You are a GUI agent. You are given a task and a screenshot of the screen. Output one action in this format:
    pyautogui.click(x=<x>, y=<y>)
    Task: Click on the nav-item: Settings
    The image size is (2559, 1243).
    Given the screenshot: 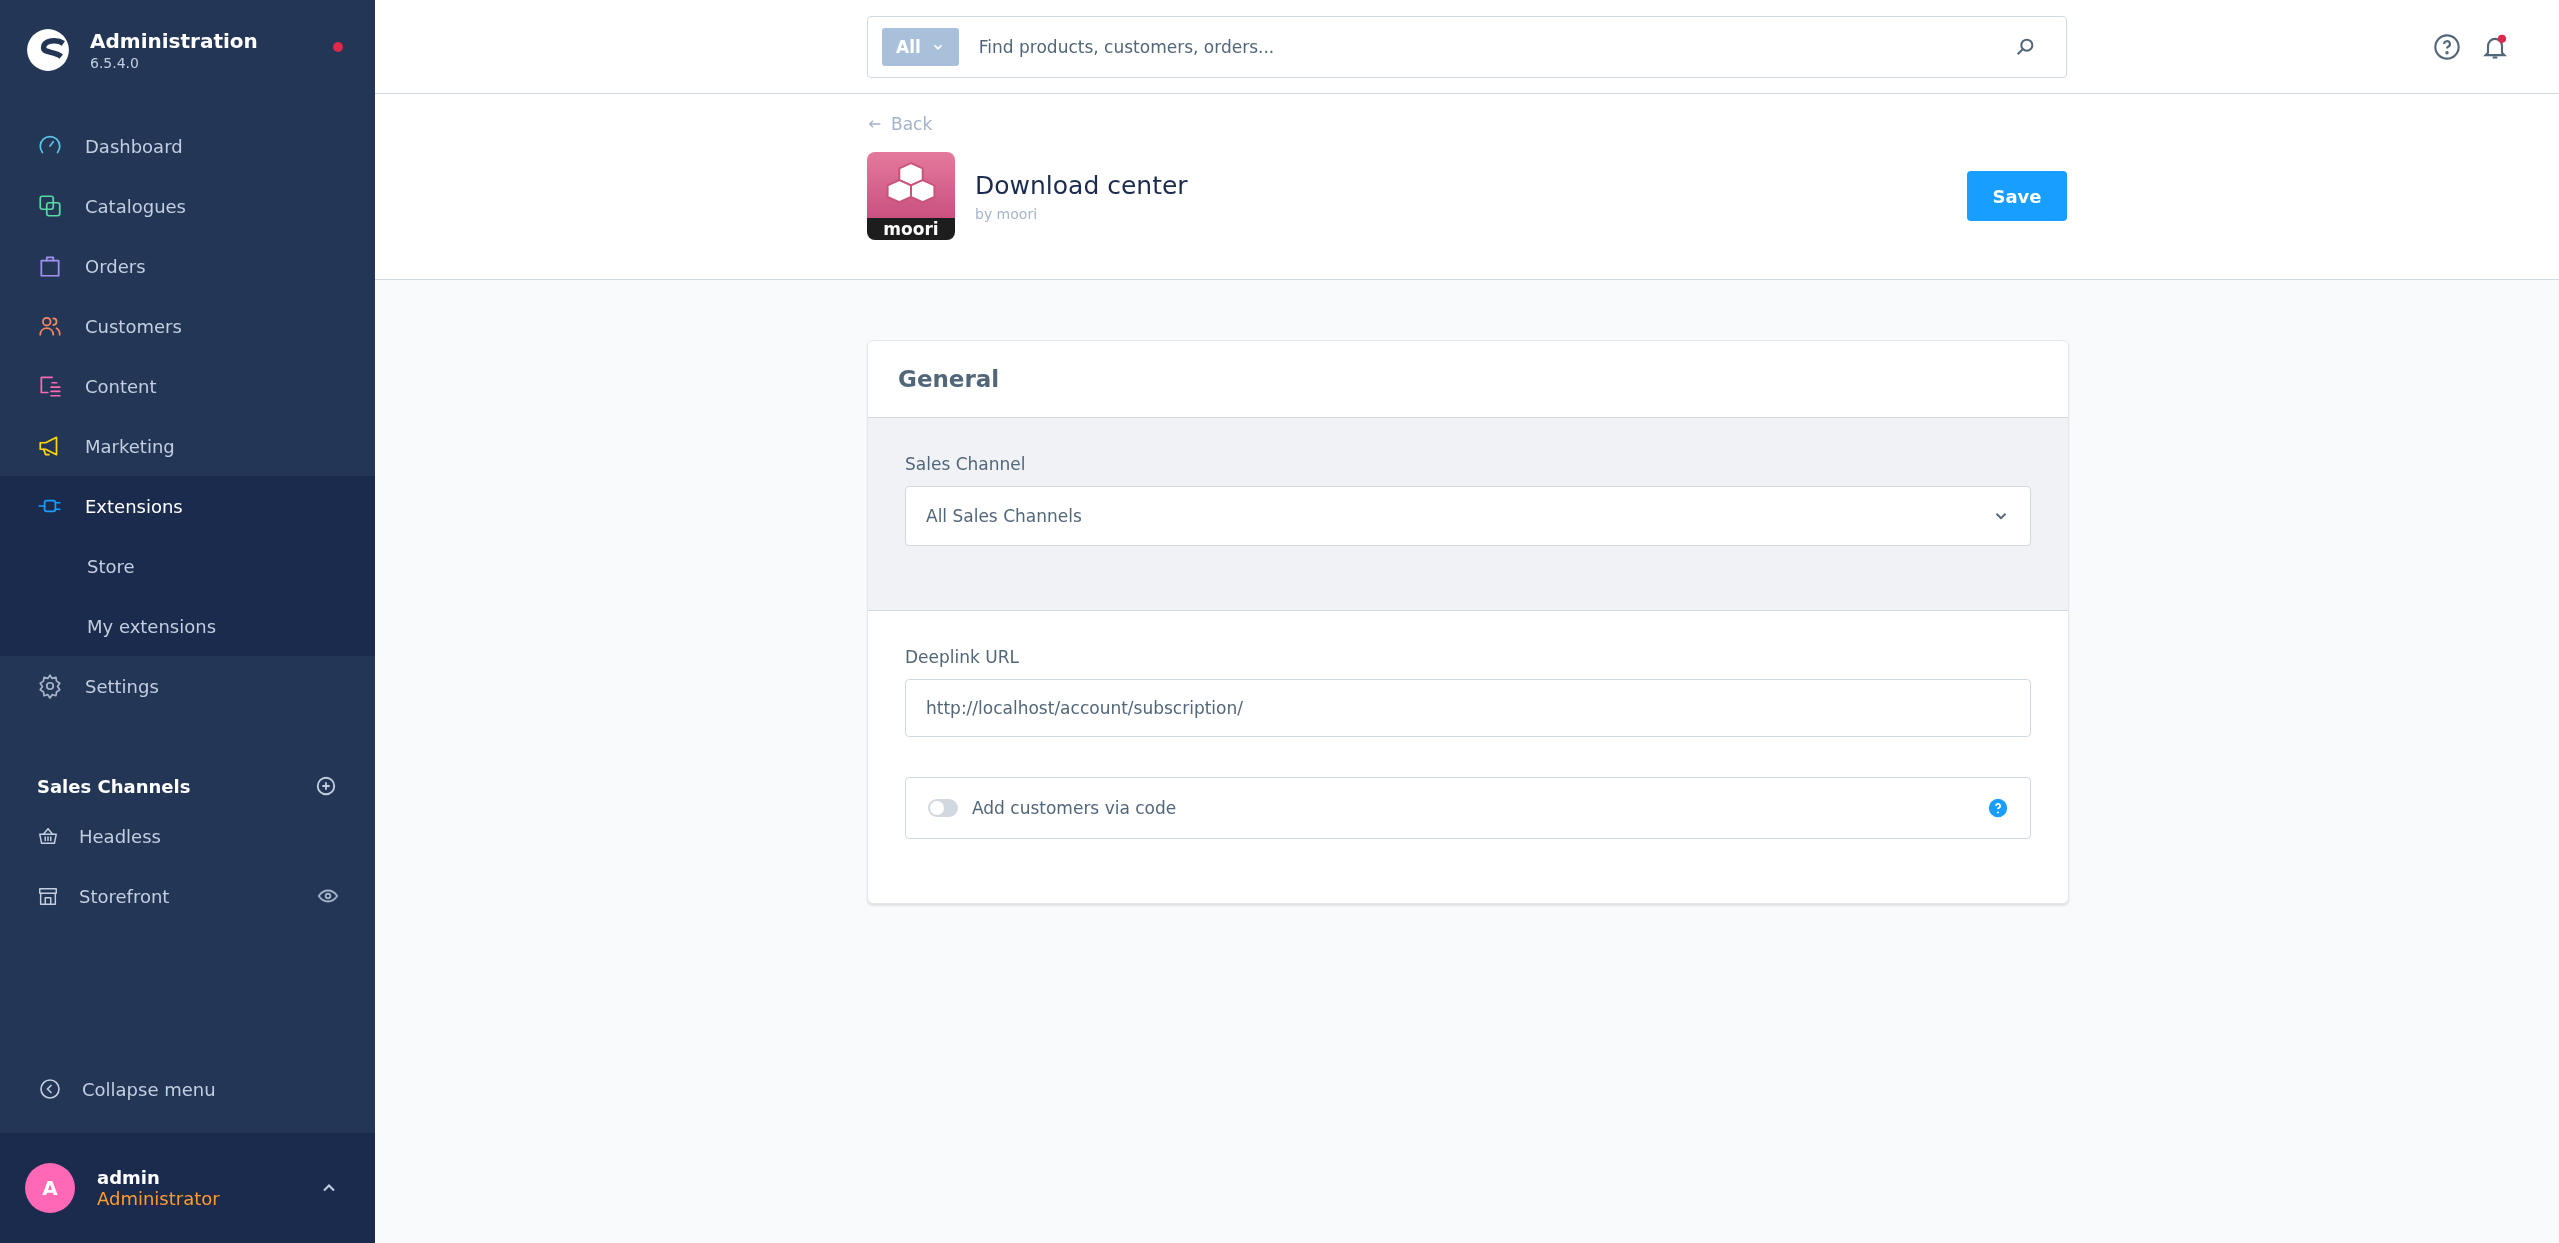 What is the action you would take?
    pyautogui.click(x=187, y=686)
    